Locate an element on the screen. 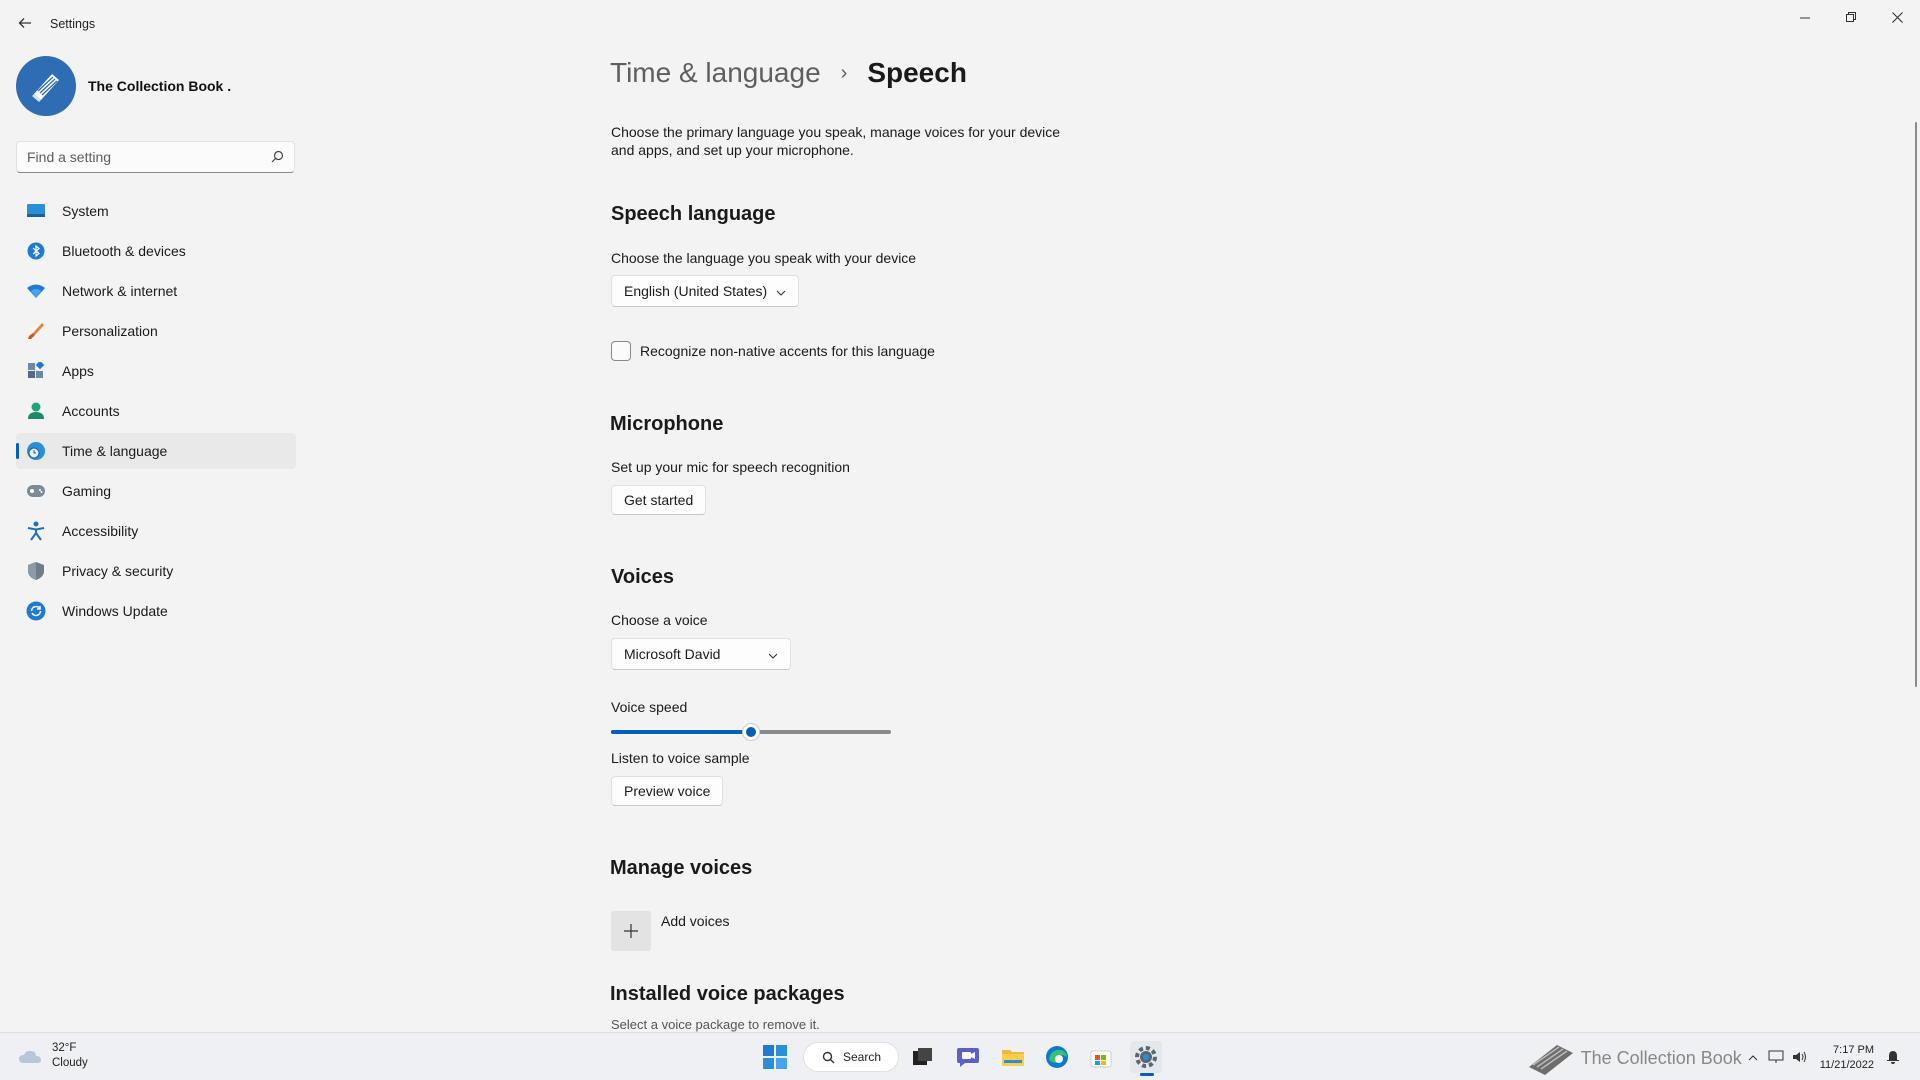  page-title: Speech is located at coordinates (917, 72).